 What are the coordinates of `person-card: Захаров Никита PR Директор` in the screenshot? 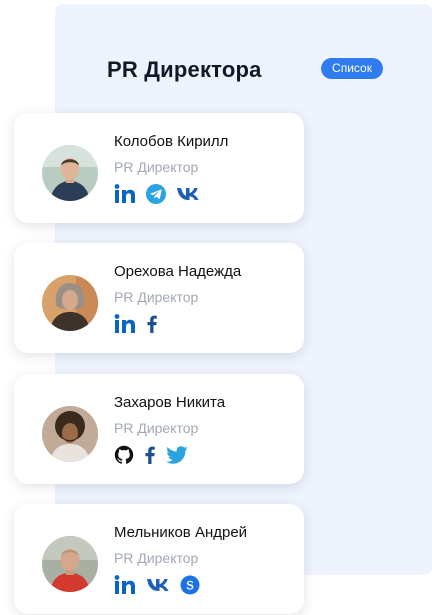 It's located at (159, 429).